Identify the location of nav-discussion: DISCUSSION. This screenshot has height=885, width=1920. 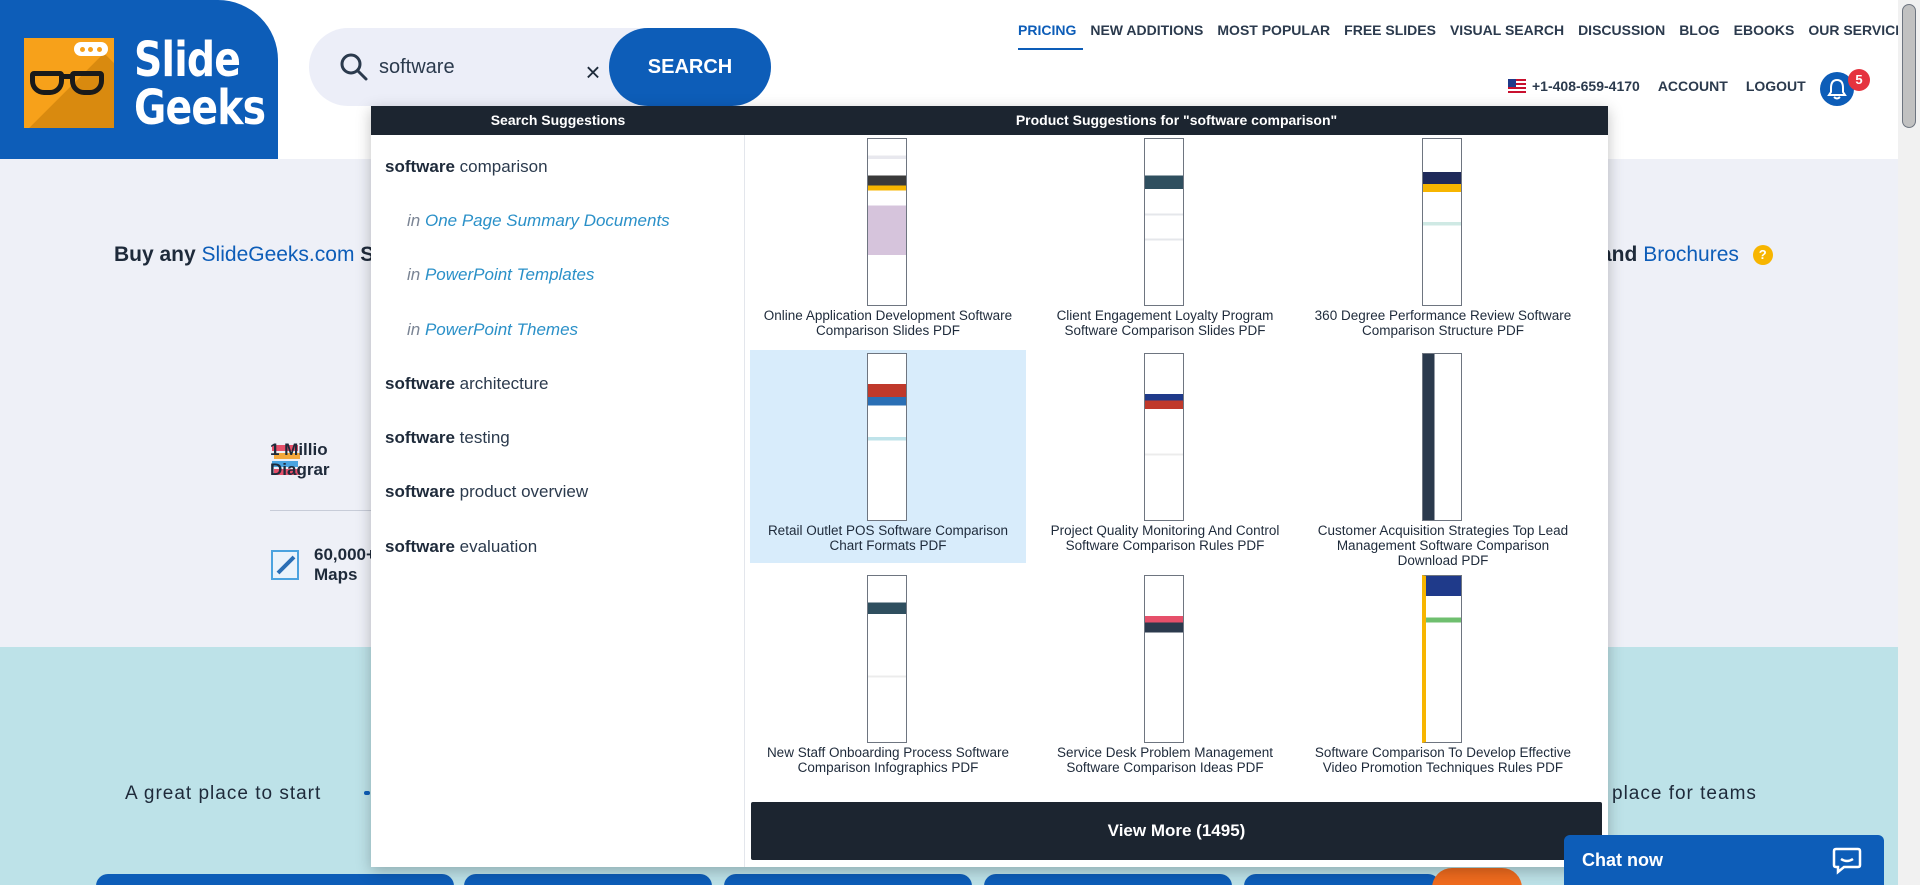
(1621, 35).